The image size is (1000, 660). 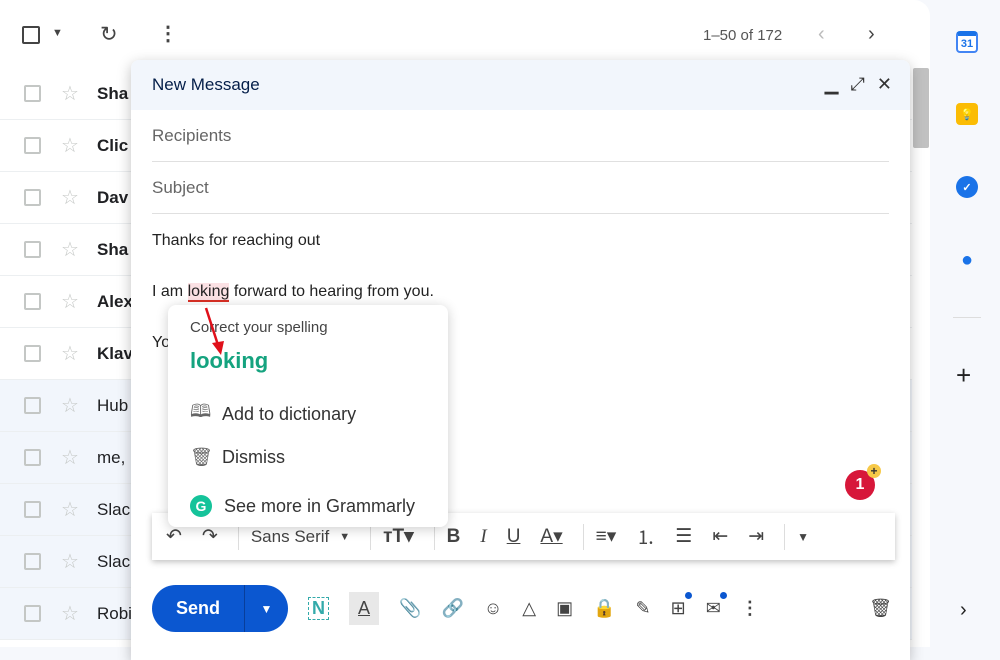 What do you see at coordinates (967, 42) in the screenshot?
I see `calendar-icon: 31` at bounding box center [967, 42].